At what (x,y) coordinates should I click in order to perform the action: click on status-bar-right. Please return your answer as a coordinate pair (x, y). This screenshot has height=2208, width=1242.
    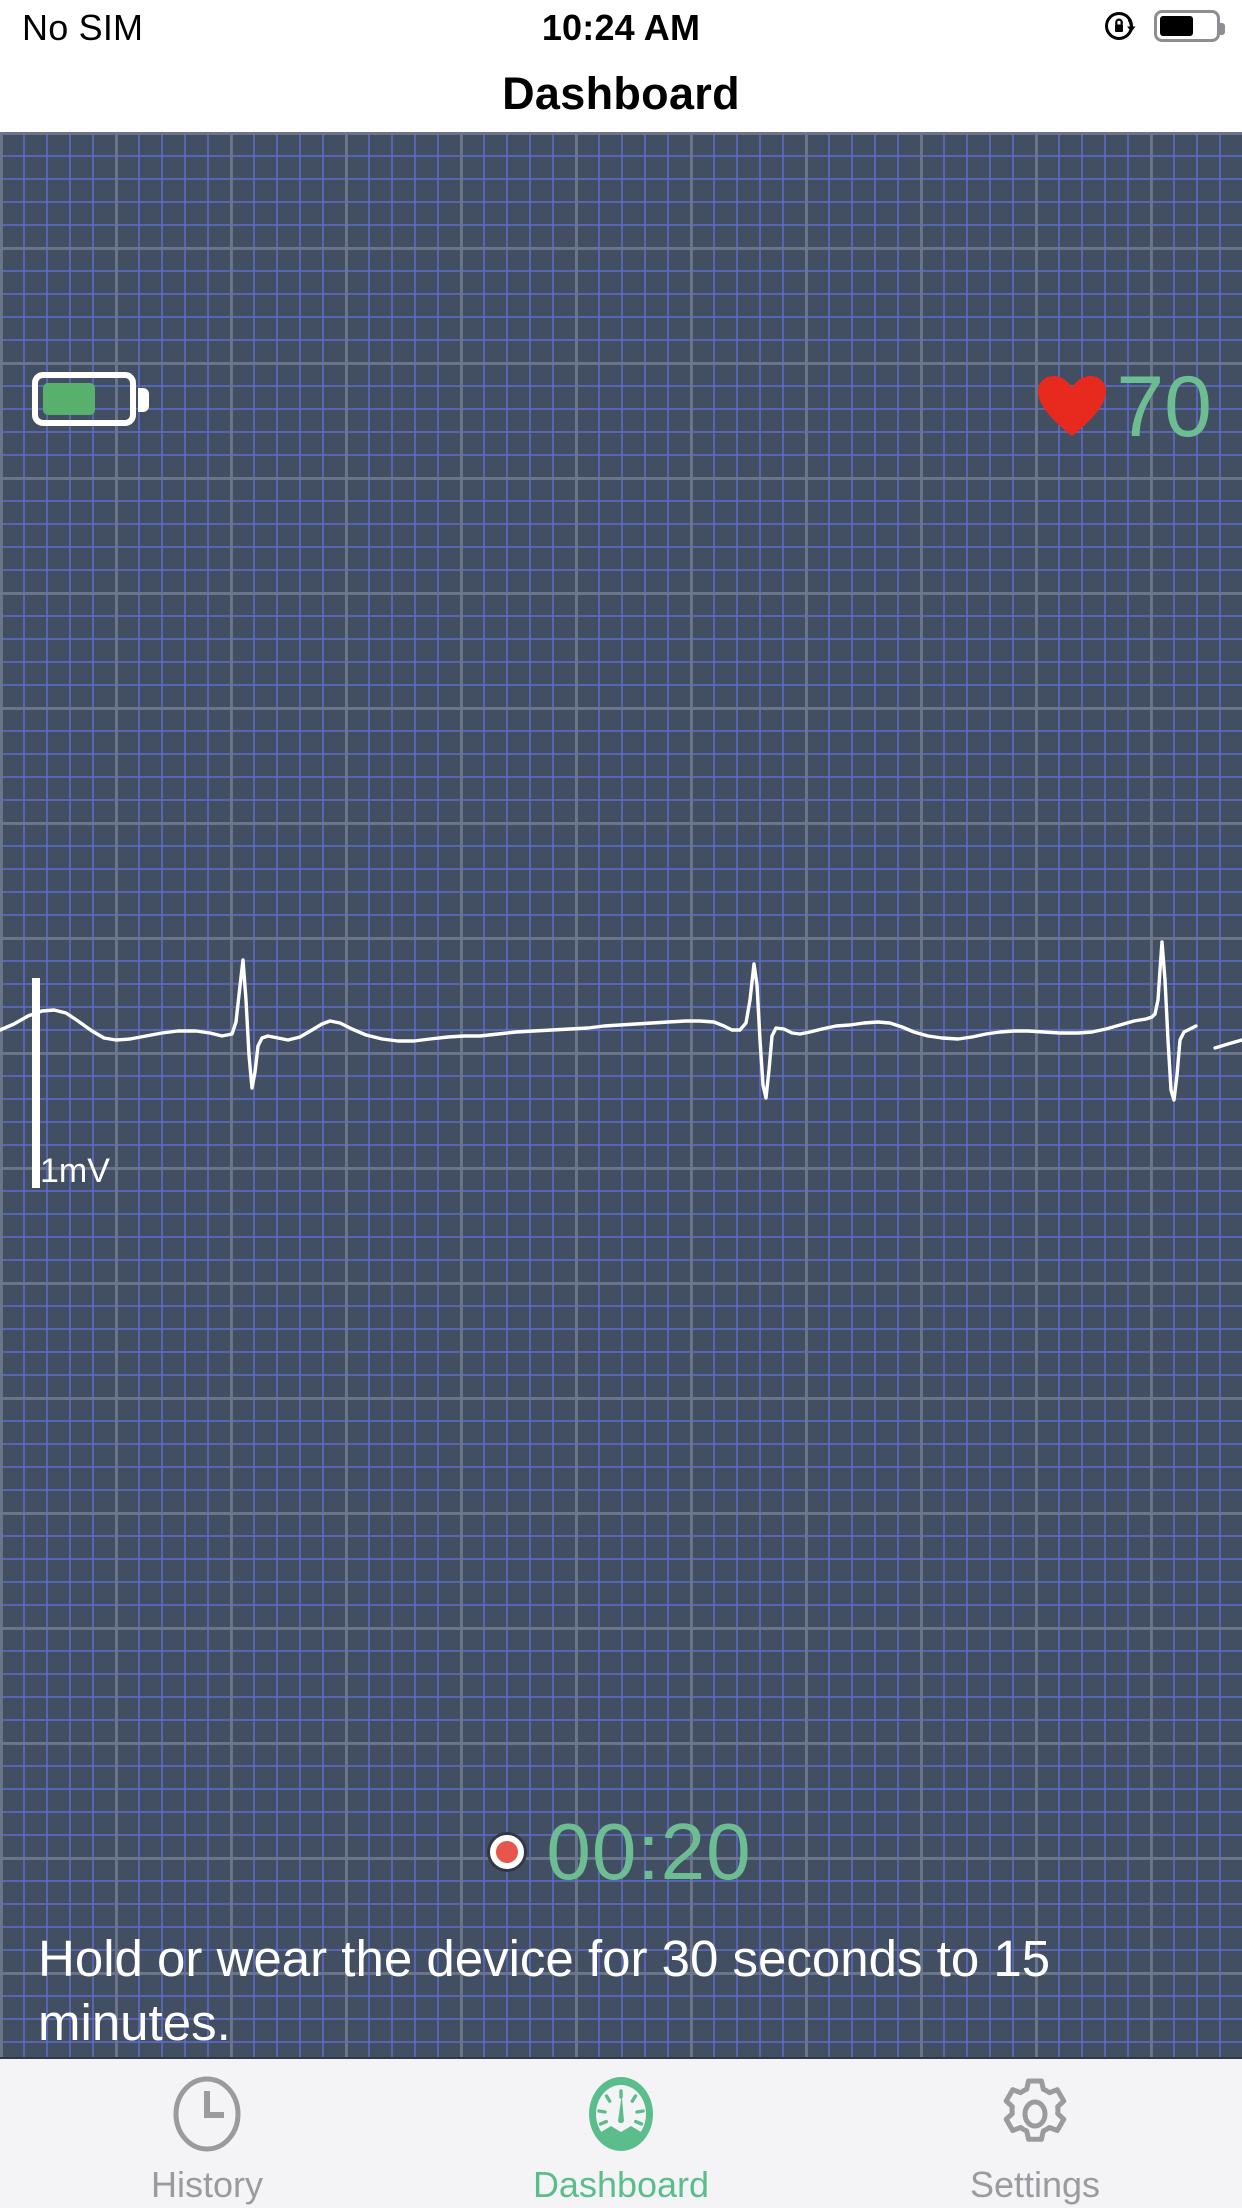
    Looking at the image, I should click on (1163, 26).